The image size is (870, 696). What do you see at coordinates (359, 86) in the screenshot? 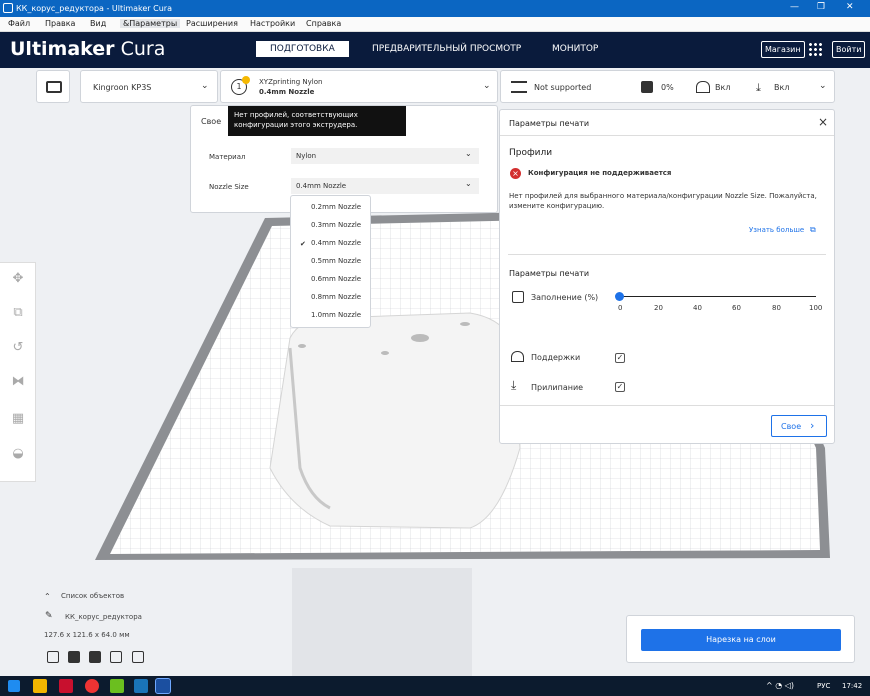
I see `extruder-selector: 1 XYZprinting Nylon 0.4mm Nozzle ⌄` at bounding box center [359, 86].